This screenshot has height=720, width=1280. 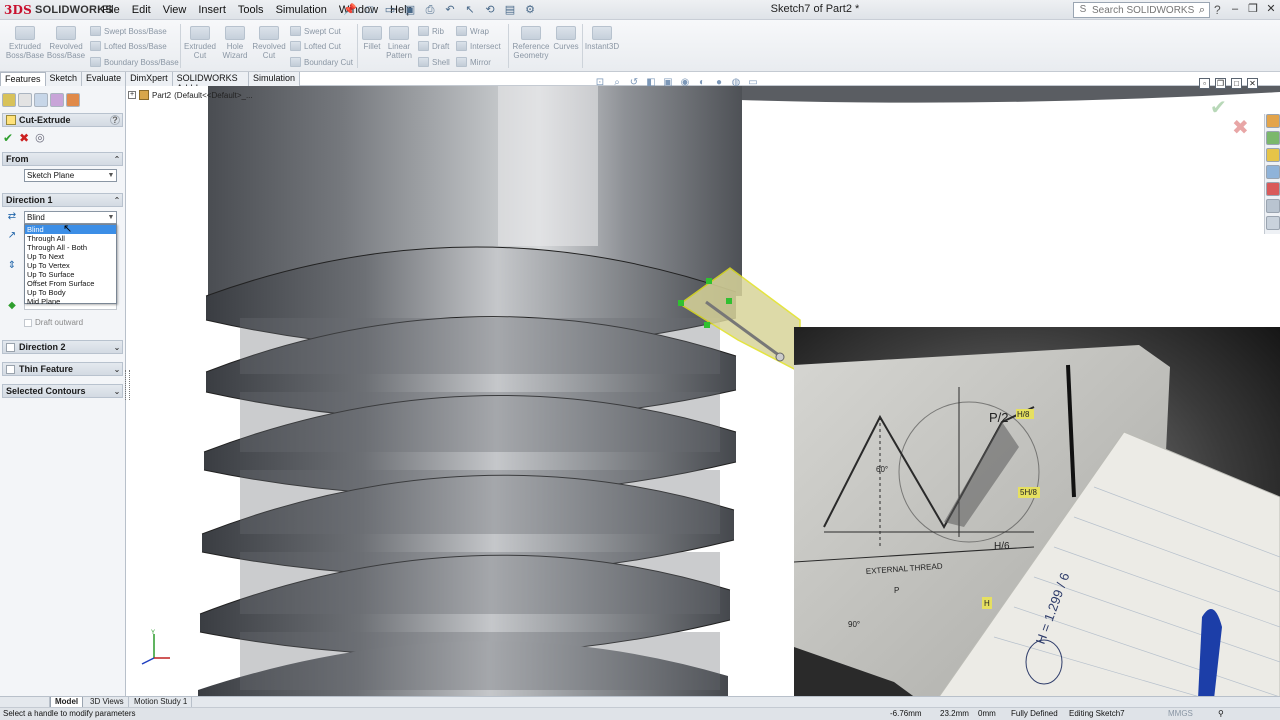 I want to click on resources-icon, so click(x=1273, y=121).